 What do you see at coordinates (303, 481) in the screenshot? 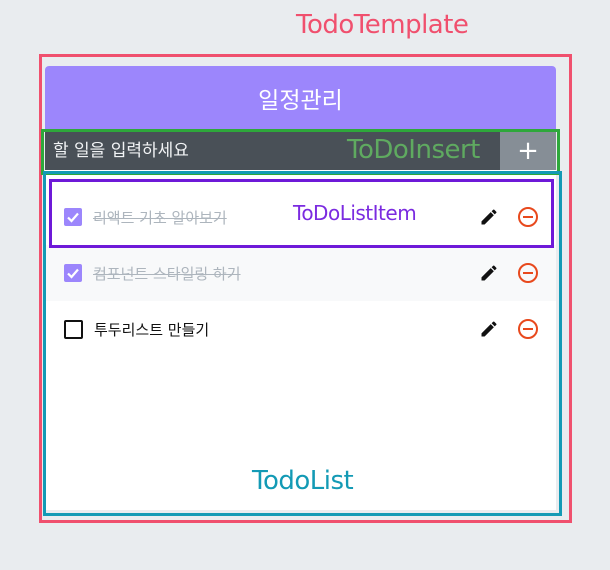
I see `todo-list-label: TodoList` at bounding box center [303, 481].